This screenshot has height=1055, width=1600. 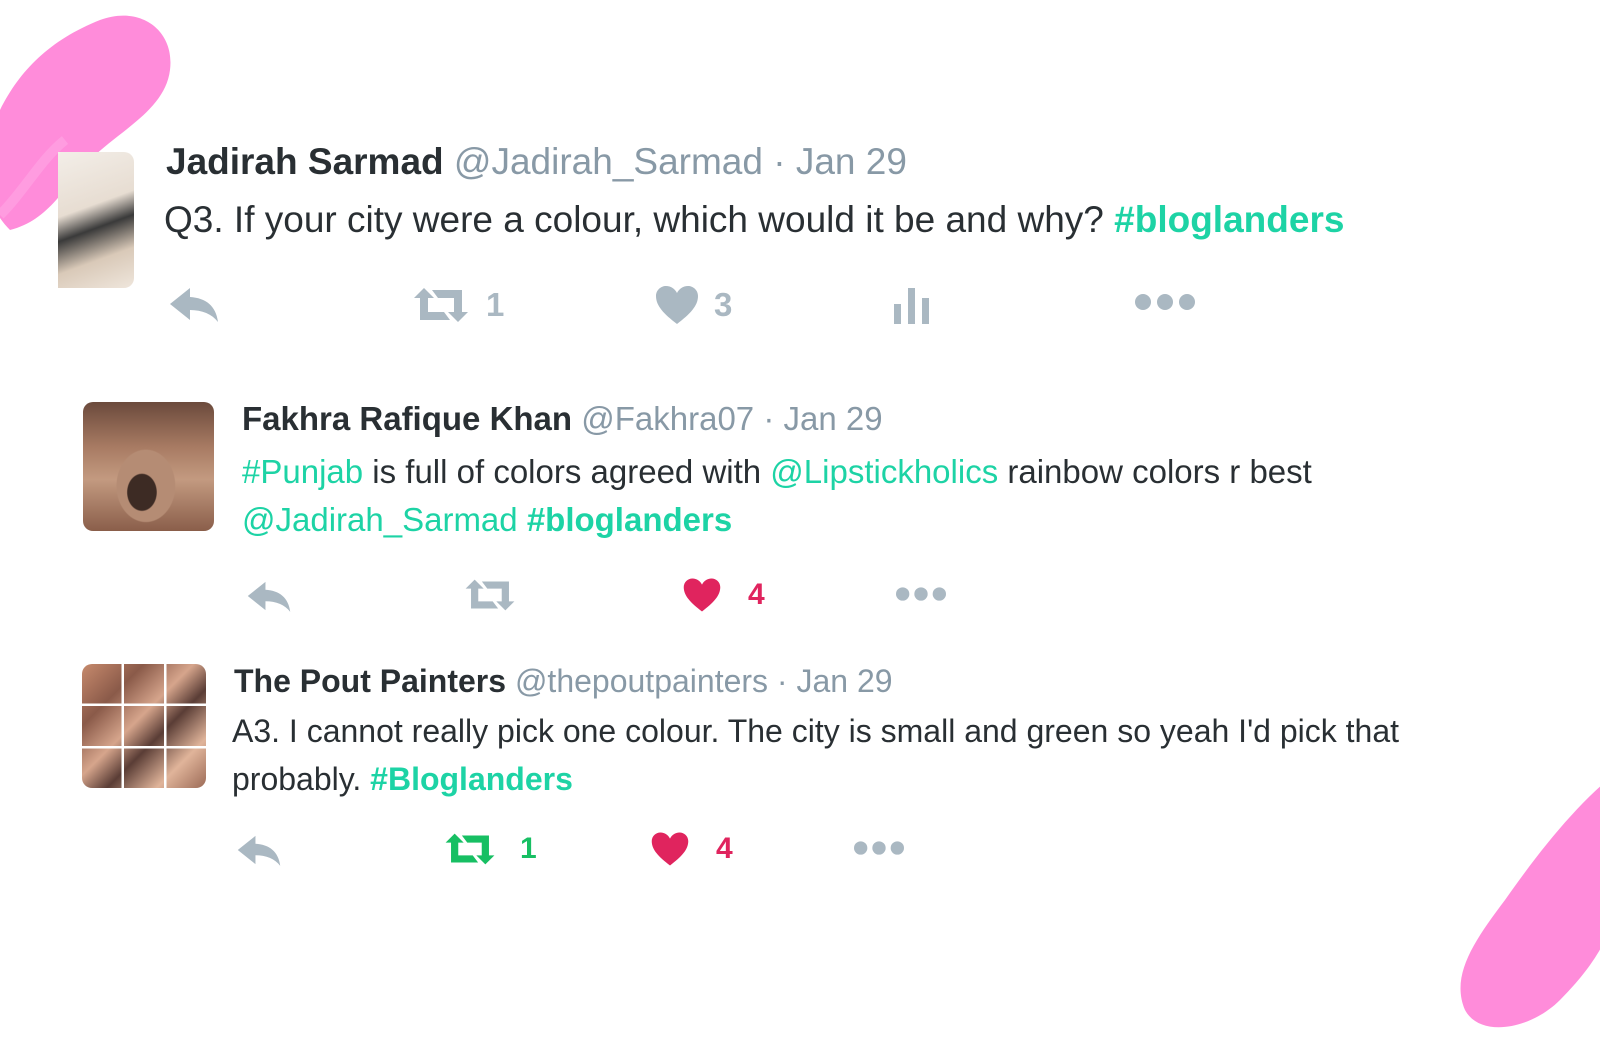 I want to click on mention-link: @Jadirah_Sarmad, so click(x=380, y=519).